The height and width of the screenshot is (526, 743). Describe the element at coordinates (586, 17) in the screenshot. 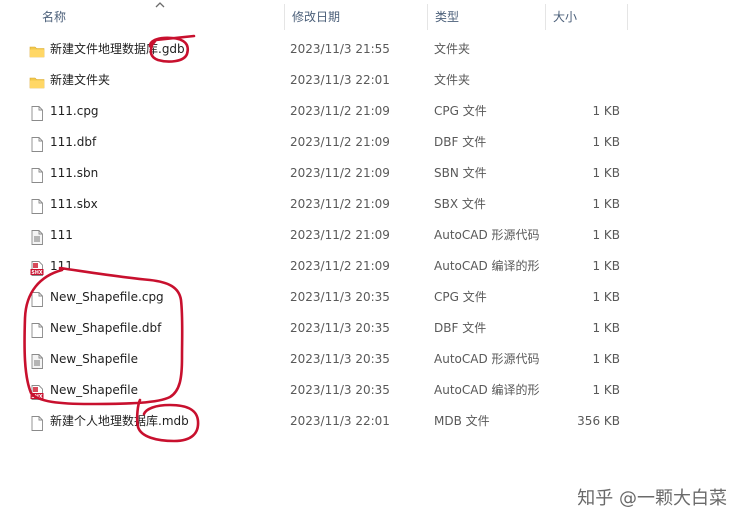

I see `column-header-size: 大小` at that location.